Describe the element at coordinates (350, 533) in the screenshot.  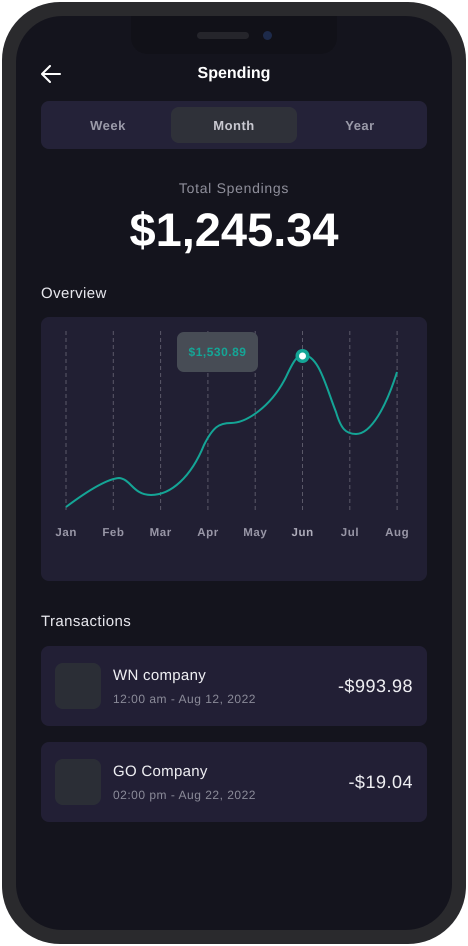
I see `month-label: Jul` at that location.